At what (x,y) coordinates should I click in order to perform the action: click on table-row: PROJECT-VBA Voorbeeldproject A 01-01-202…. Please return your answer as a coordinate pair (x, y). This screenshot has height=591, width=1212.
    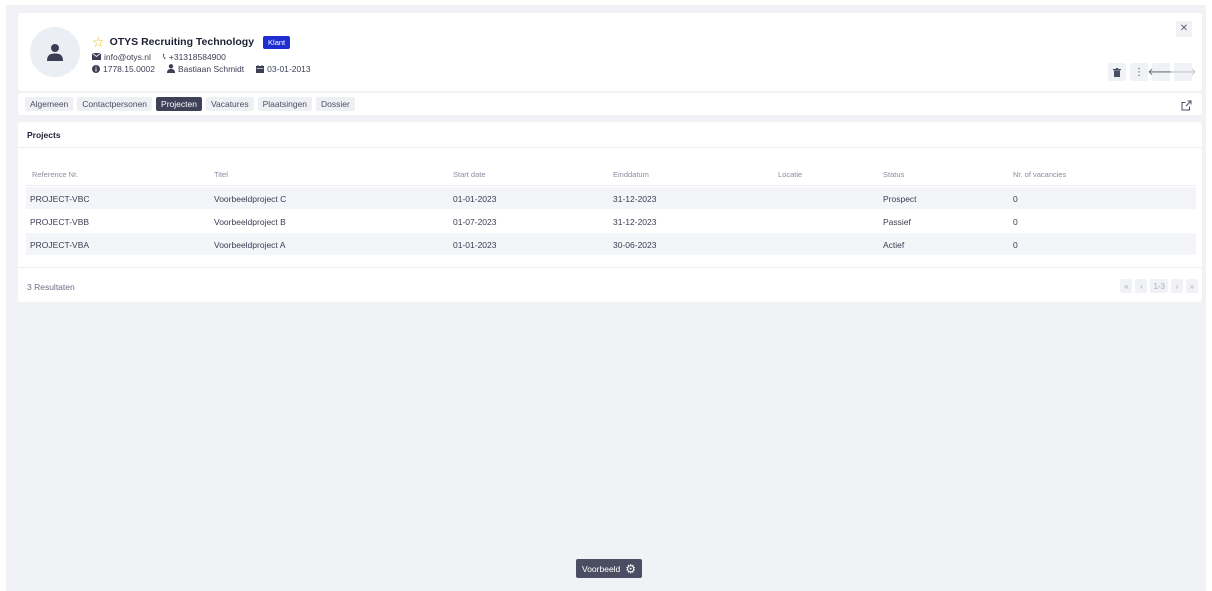
    Looking at the image, I should click on (611, 244).